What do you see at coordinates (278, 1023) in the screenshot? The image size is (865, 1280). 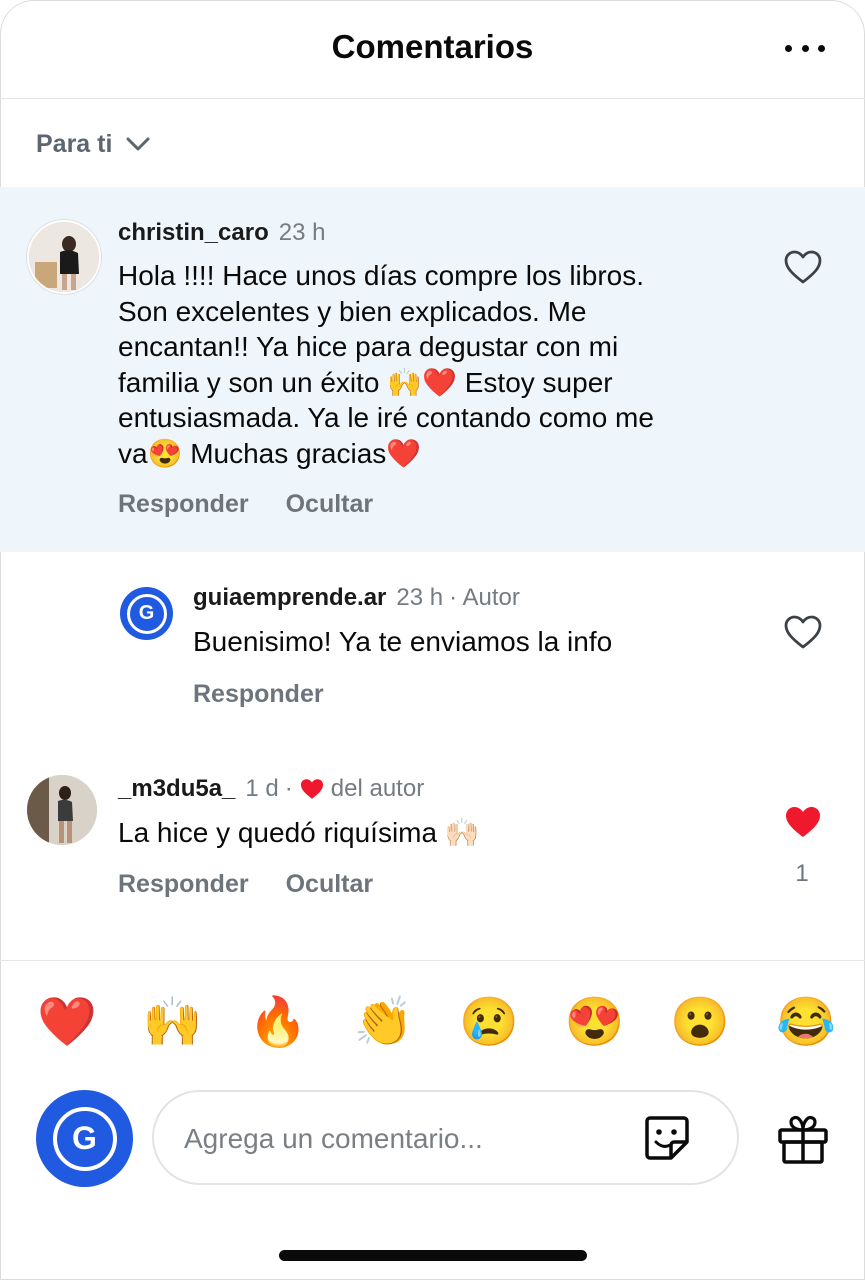 I see `emoji-fire: 🔥` at bounding box center [278, 1023].